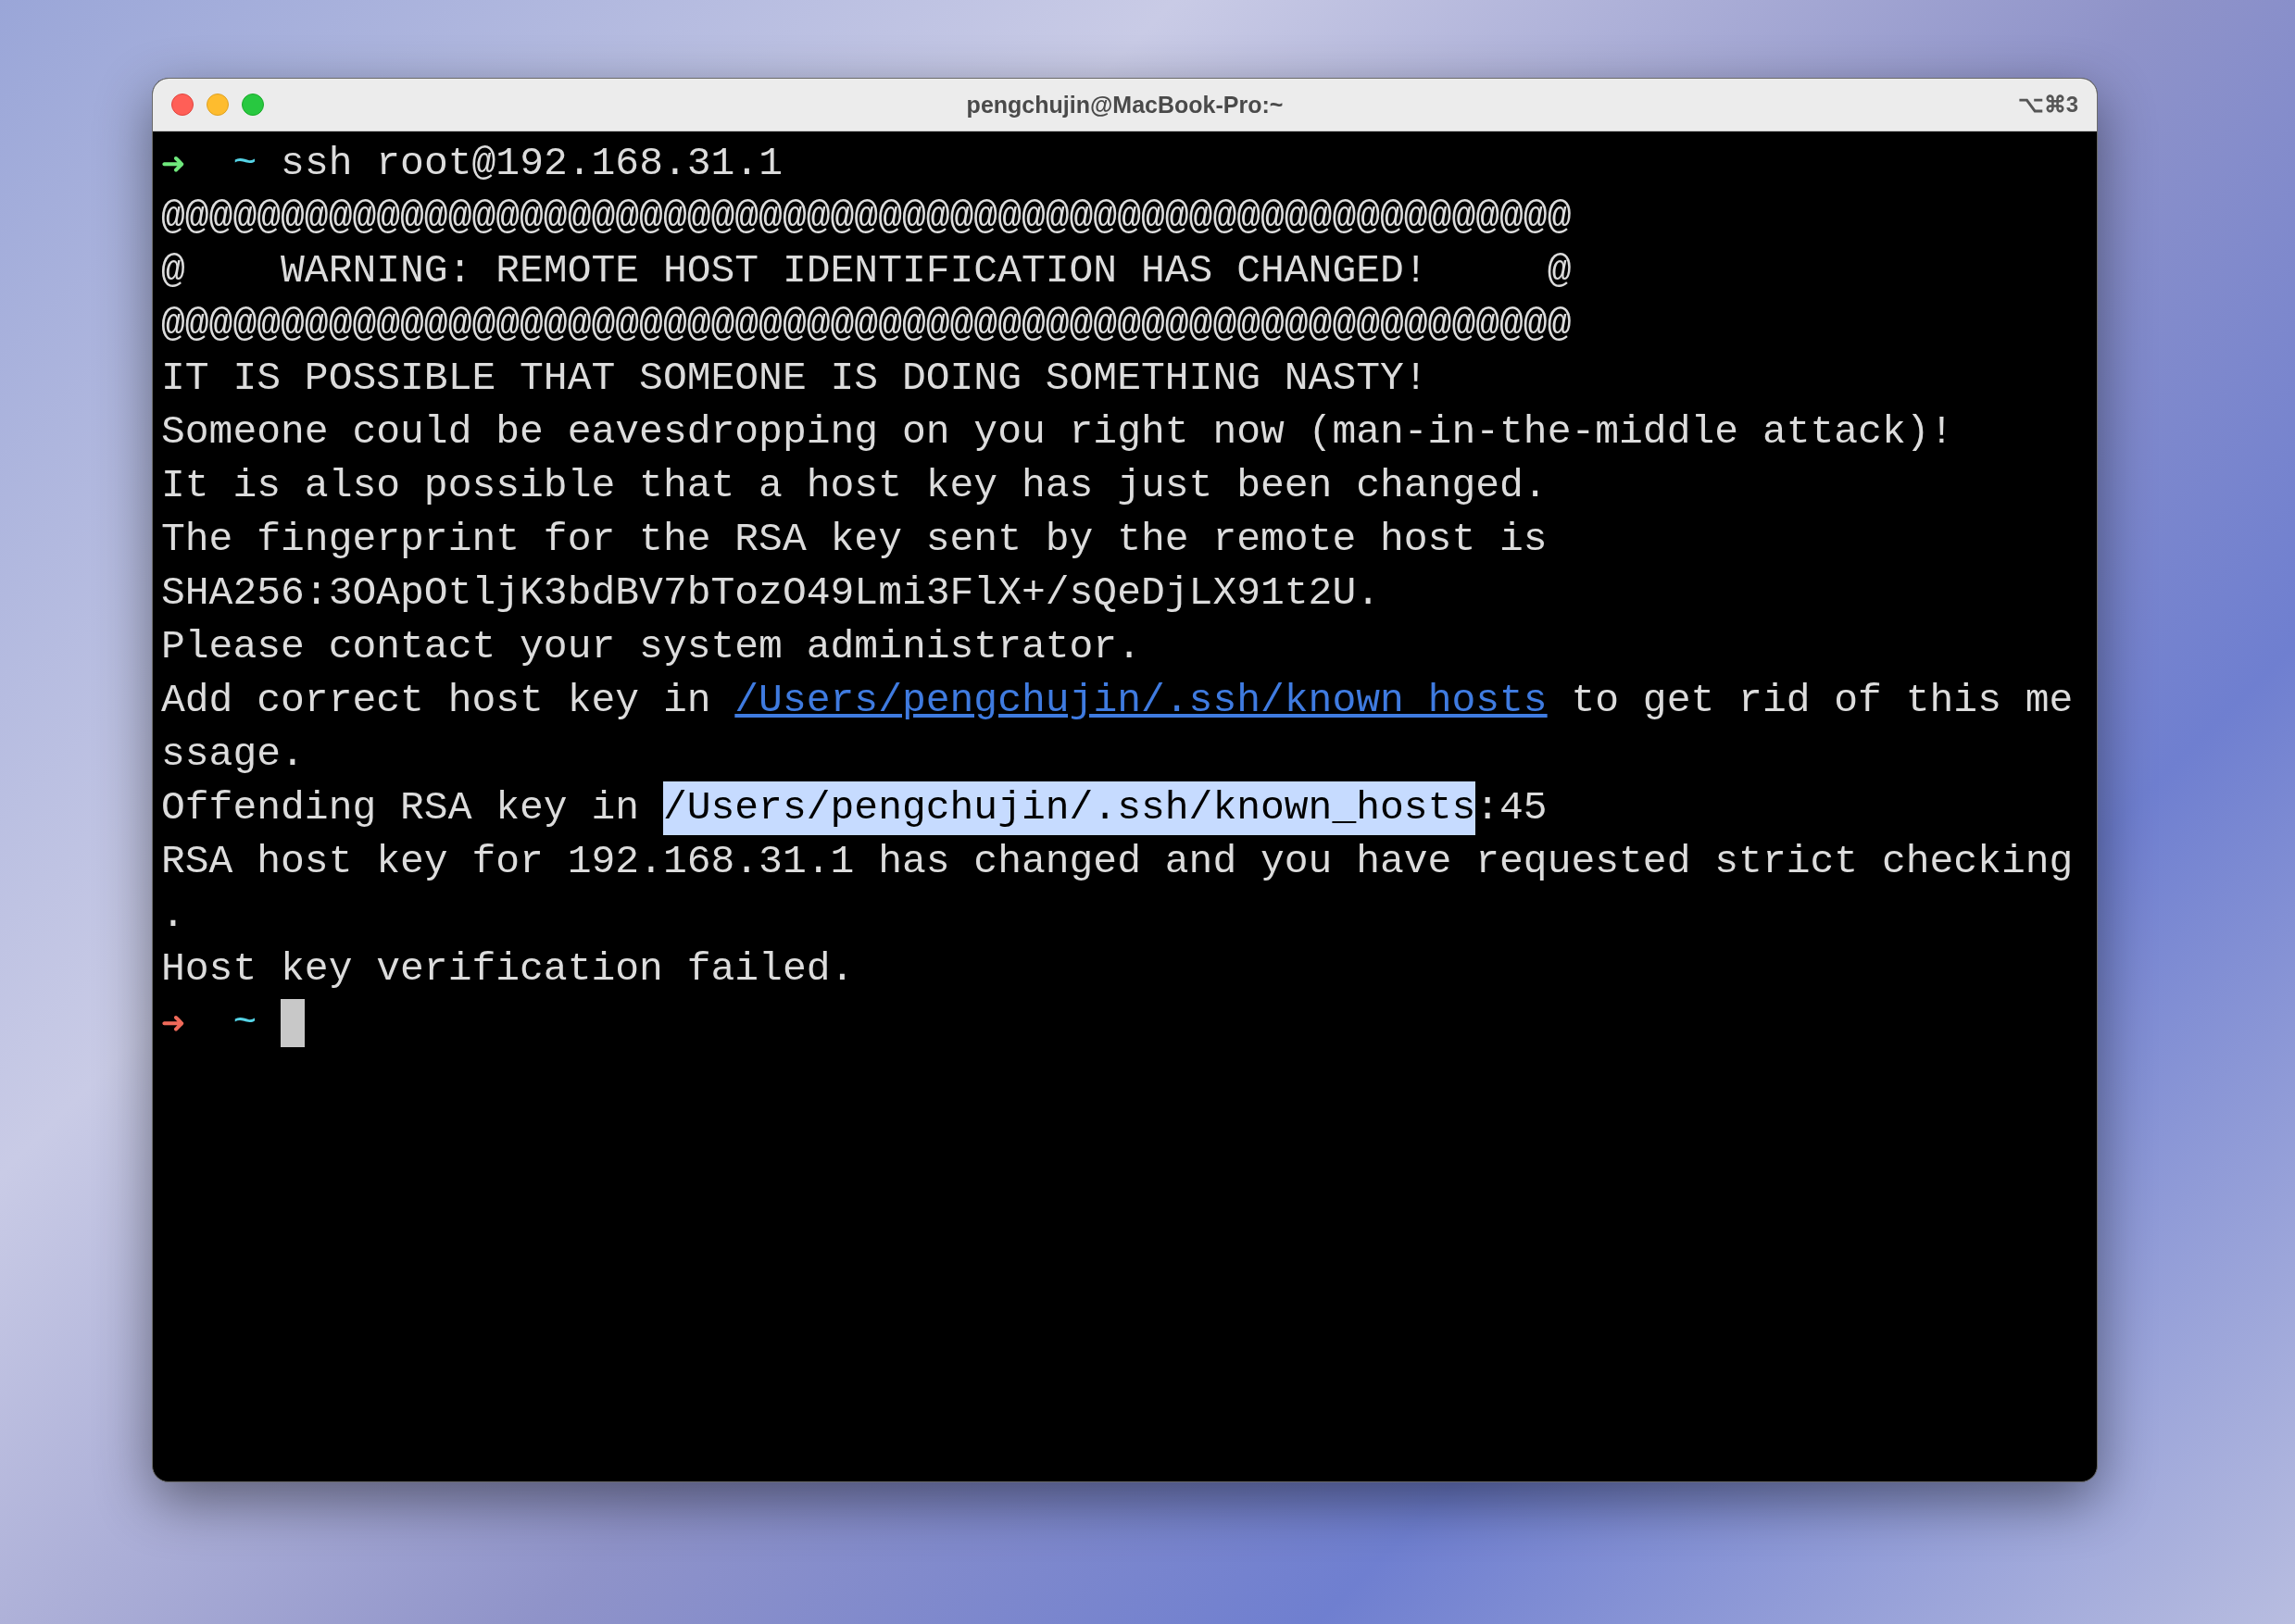 The image size is (2295, 1624). Describe the element at coordinates (233, 755) in the screenshot. I see `terminal-text: ssage.` at that location.